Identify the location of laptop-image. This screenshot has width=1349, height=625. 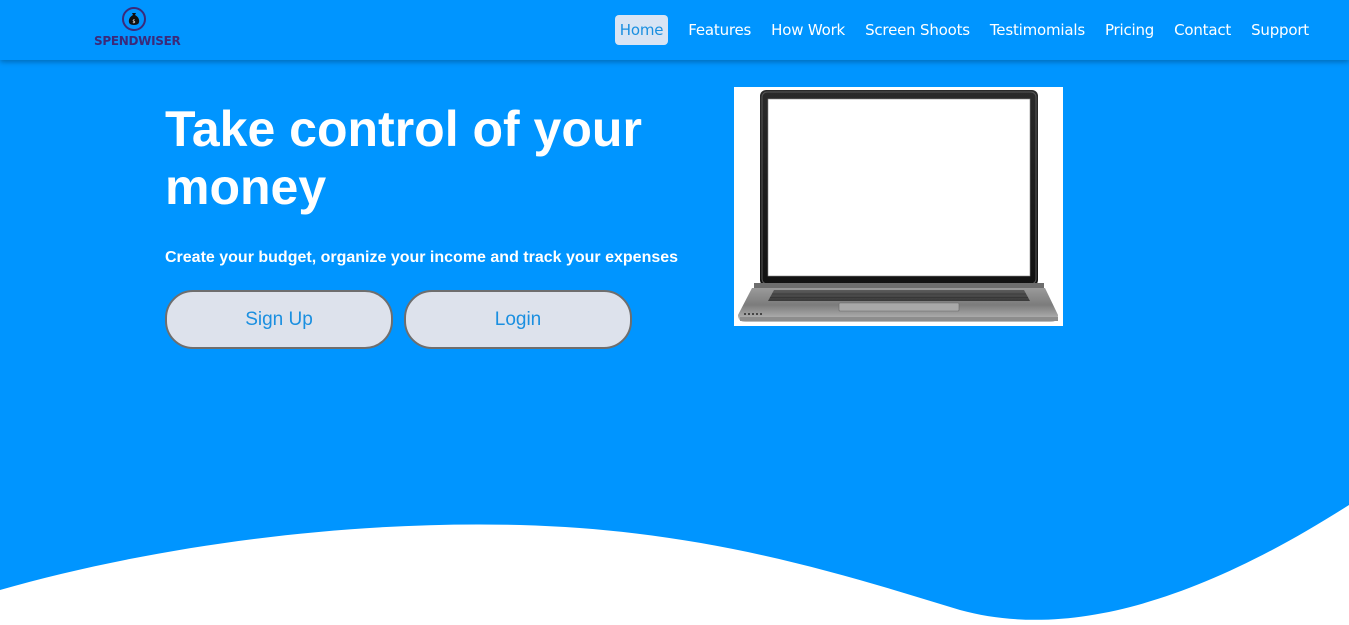
(898, 206).